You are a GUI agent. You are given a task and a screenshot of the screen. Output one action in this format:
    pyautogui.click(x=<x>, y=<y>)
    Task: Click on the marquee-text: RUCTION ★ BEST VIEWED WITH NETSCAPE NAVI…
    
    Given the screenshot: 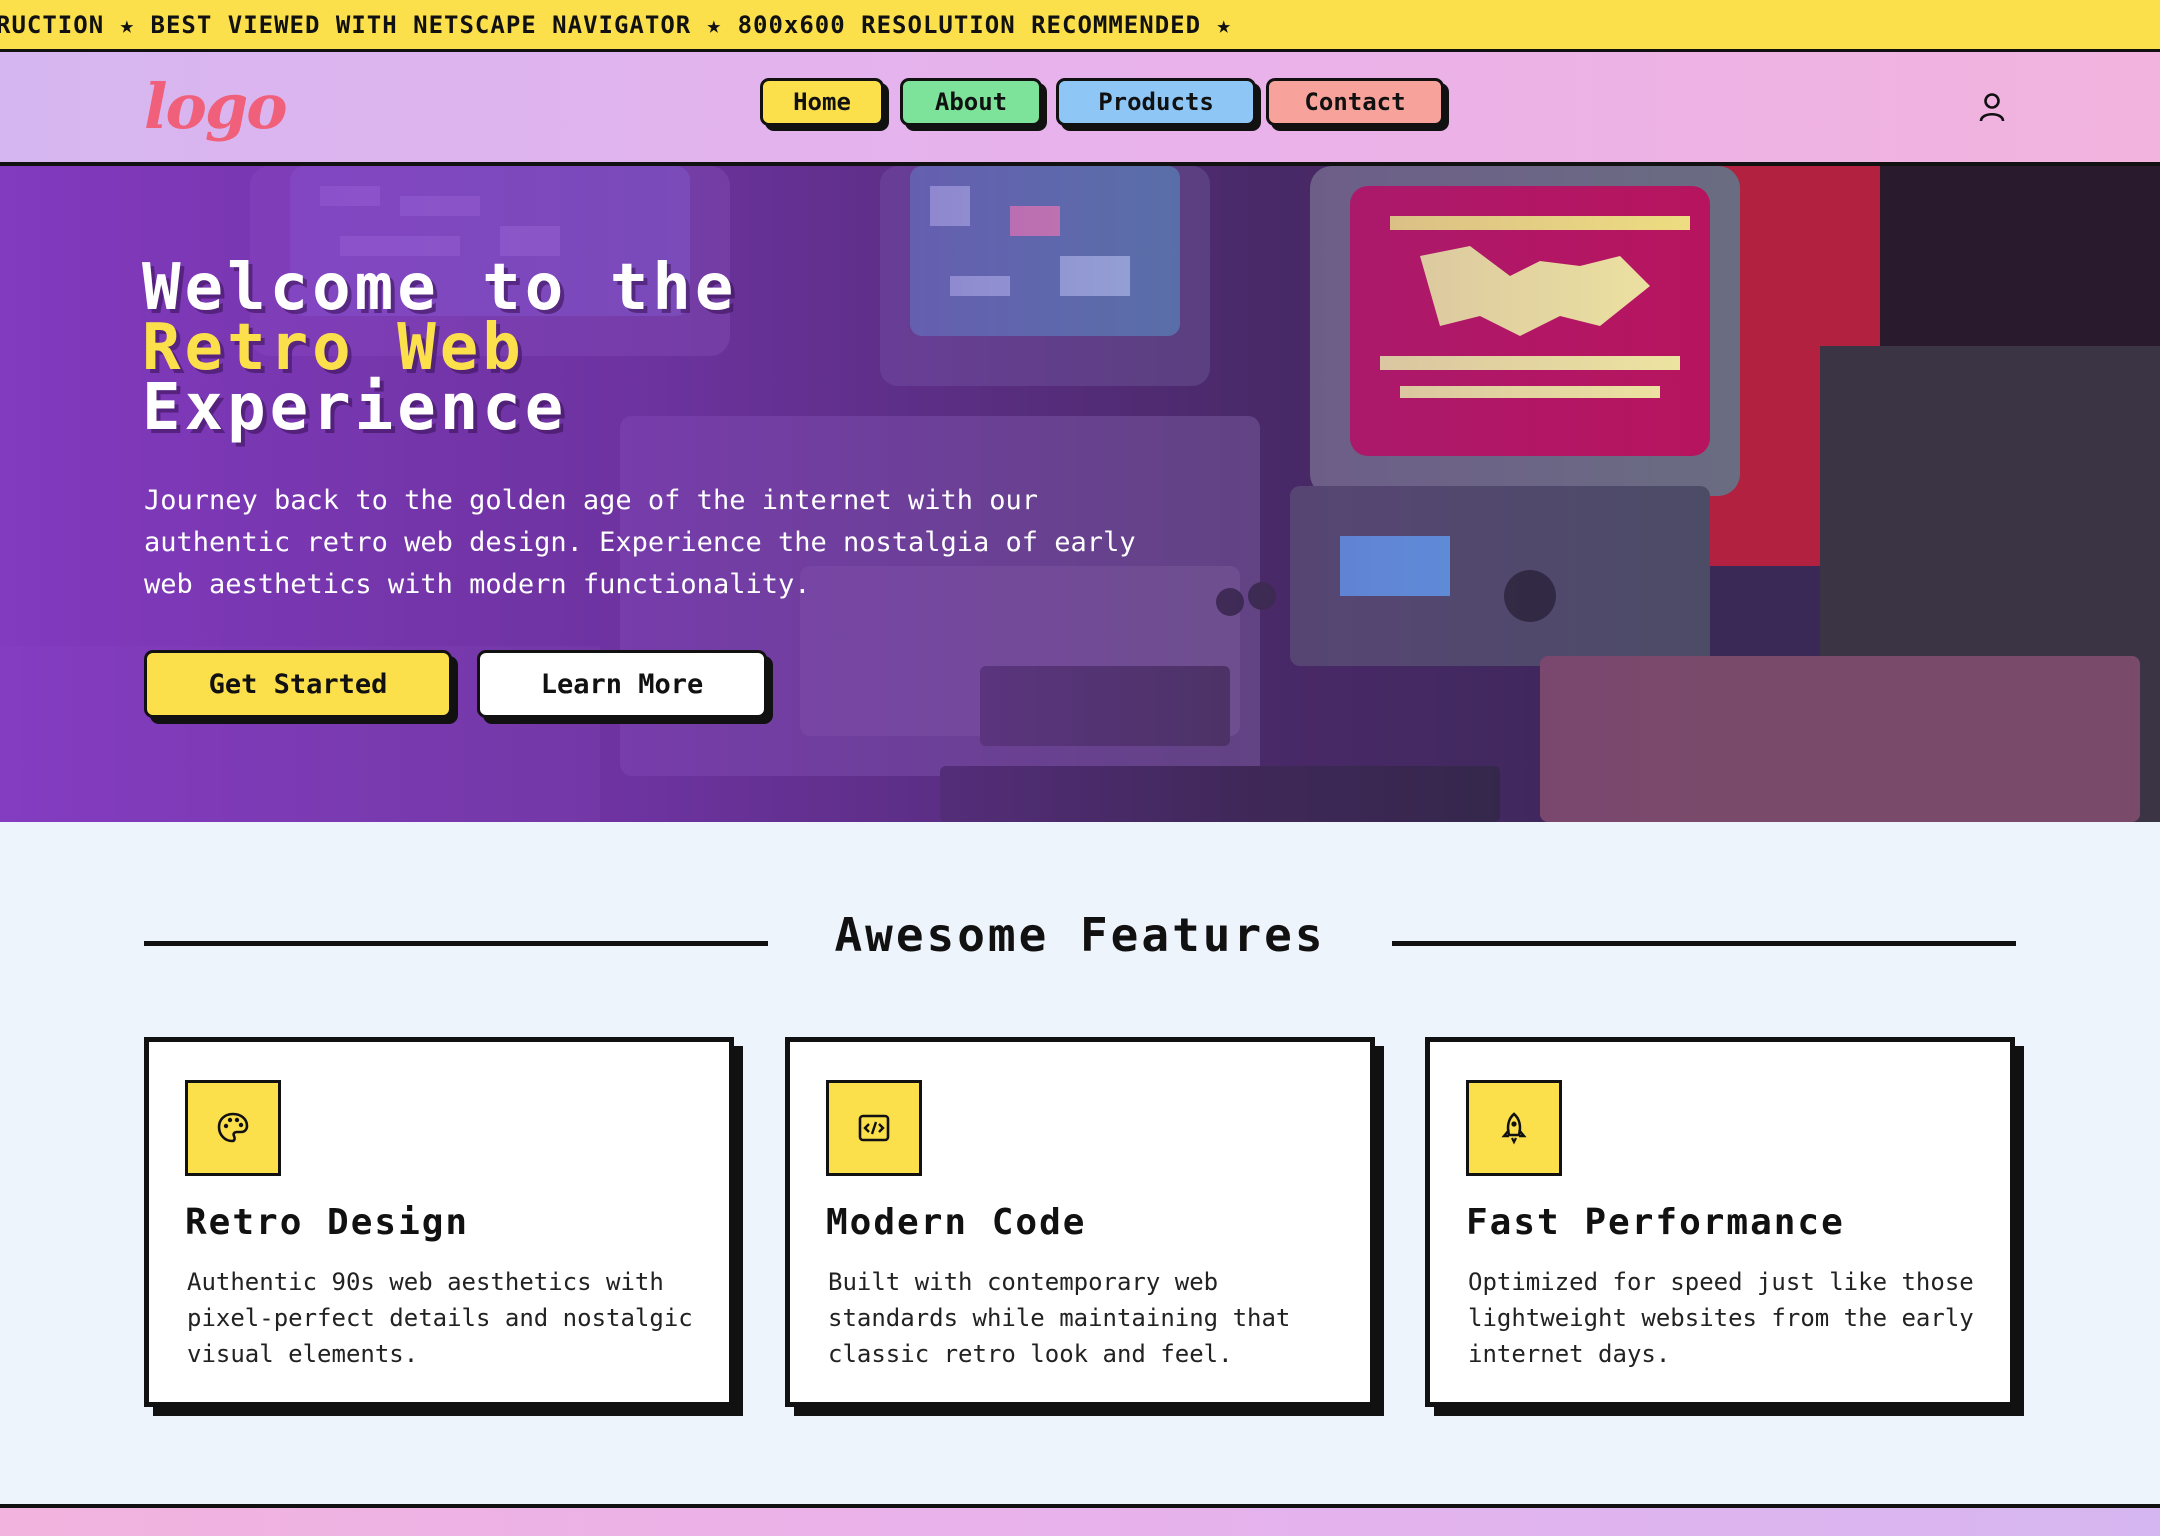 What is the action you would take?
    pyautogui.click(x=616, y=25)
    